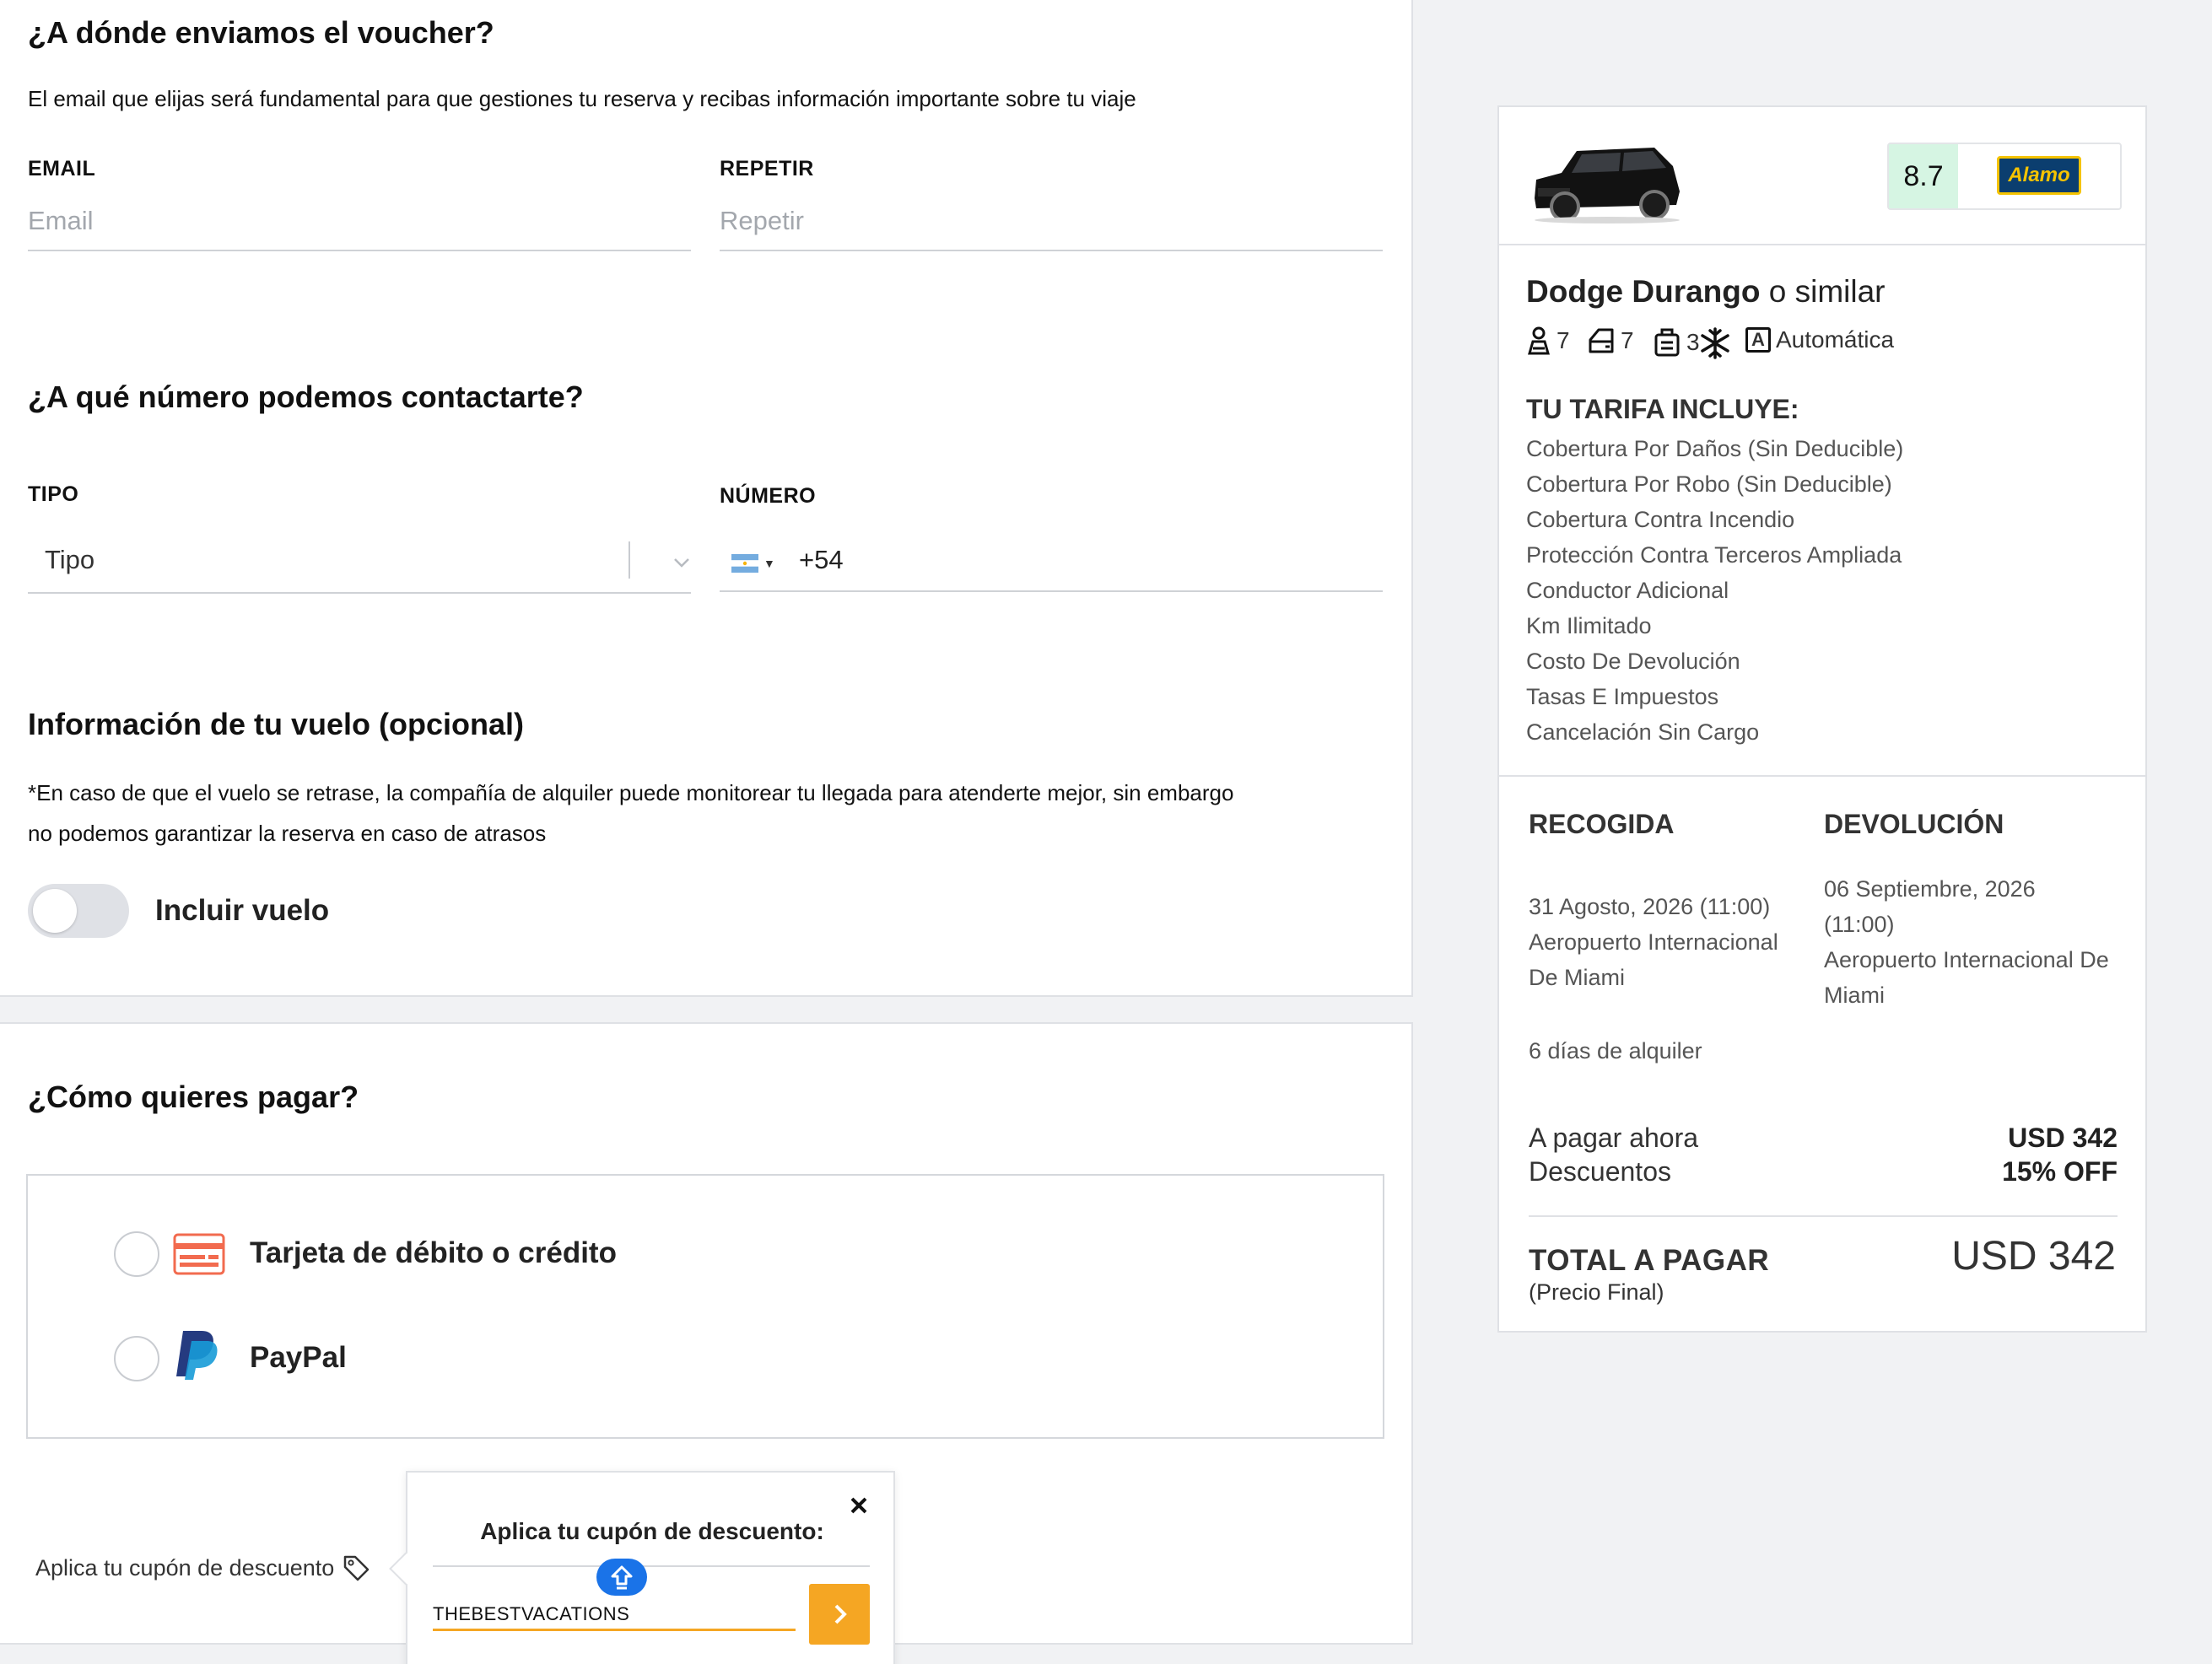 Image resolution: width=2212 pixels, height=1664 pixels. What do you see at coordinates (1627, 590) in the screenshot?
I see `includes-item: Conductor Adicional` at bounding box center [1627, 590].